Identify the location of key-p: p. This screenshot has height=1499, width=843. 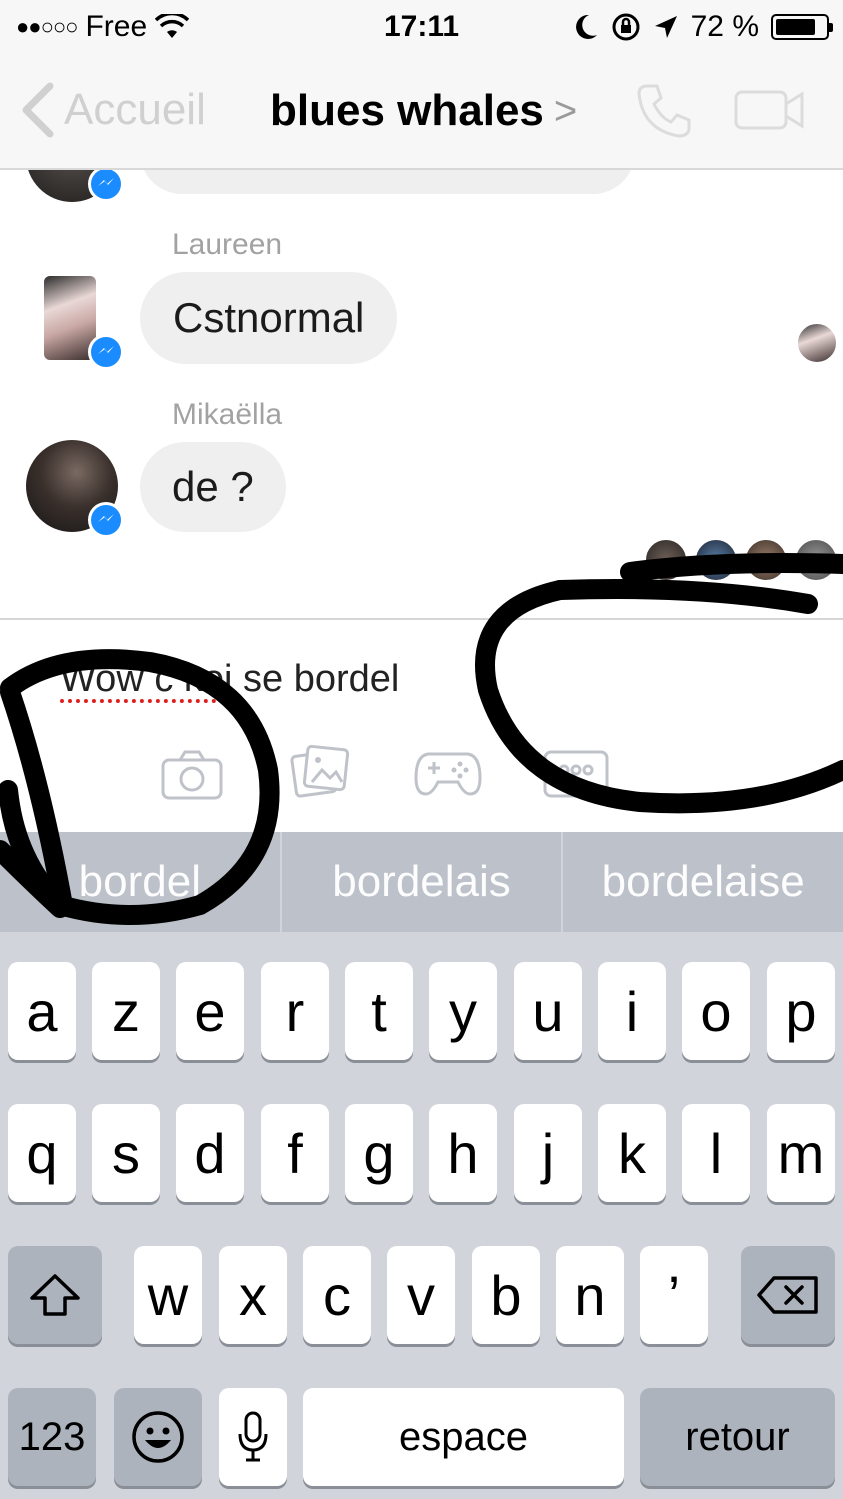
(801, 1011).